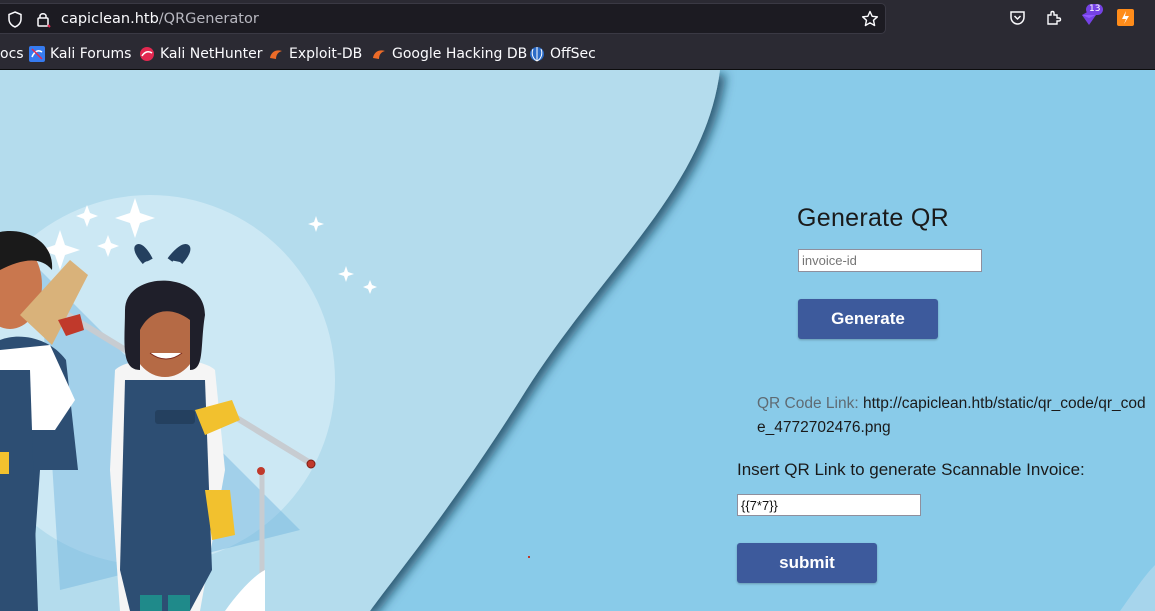 The height and width of the screenshot is (611, 1155). I want to click on browser-toolbar: capiclean.htb/QRGenerator 13, so click(577, 19).